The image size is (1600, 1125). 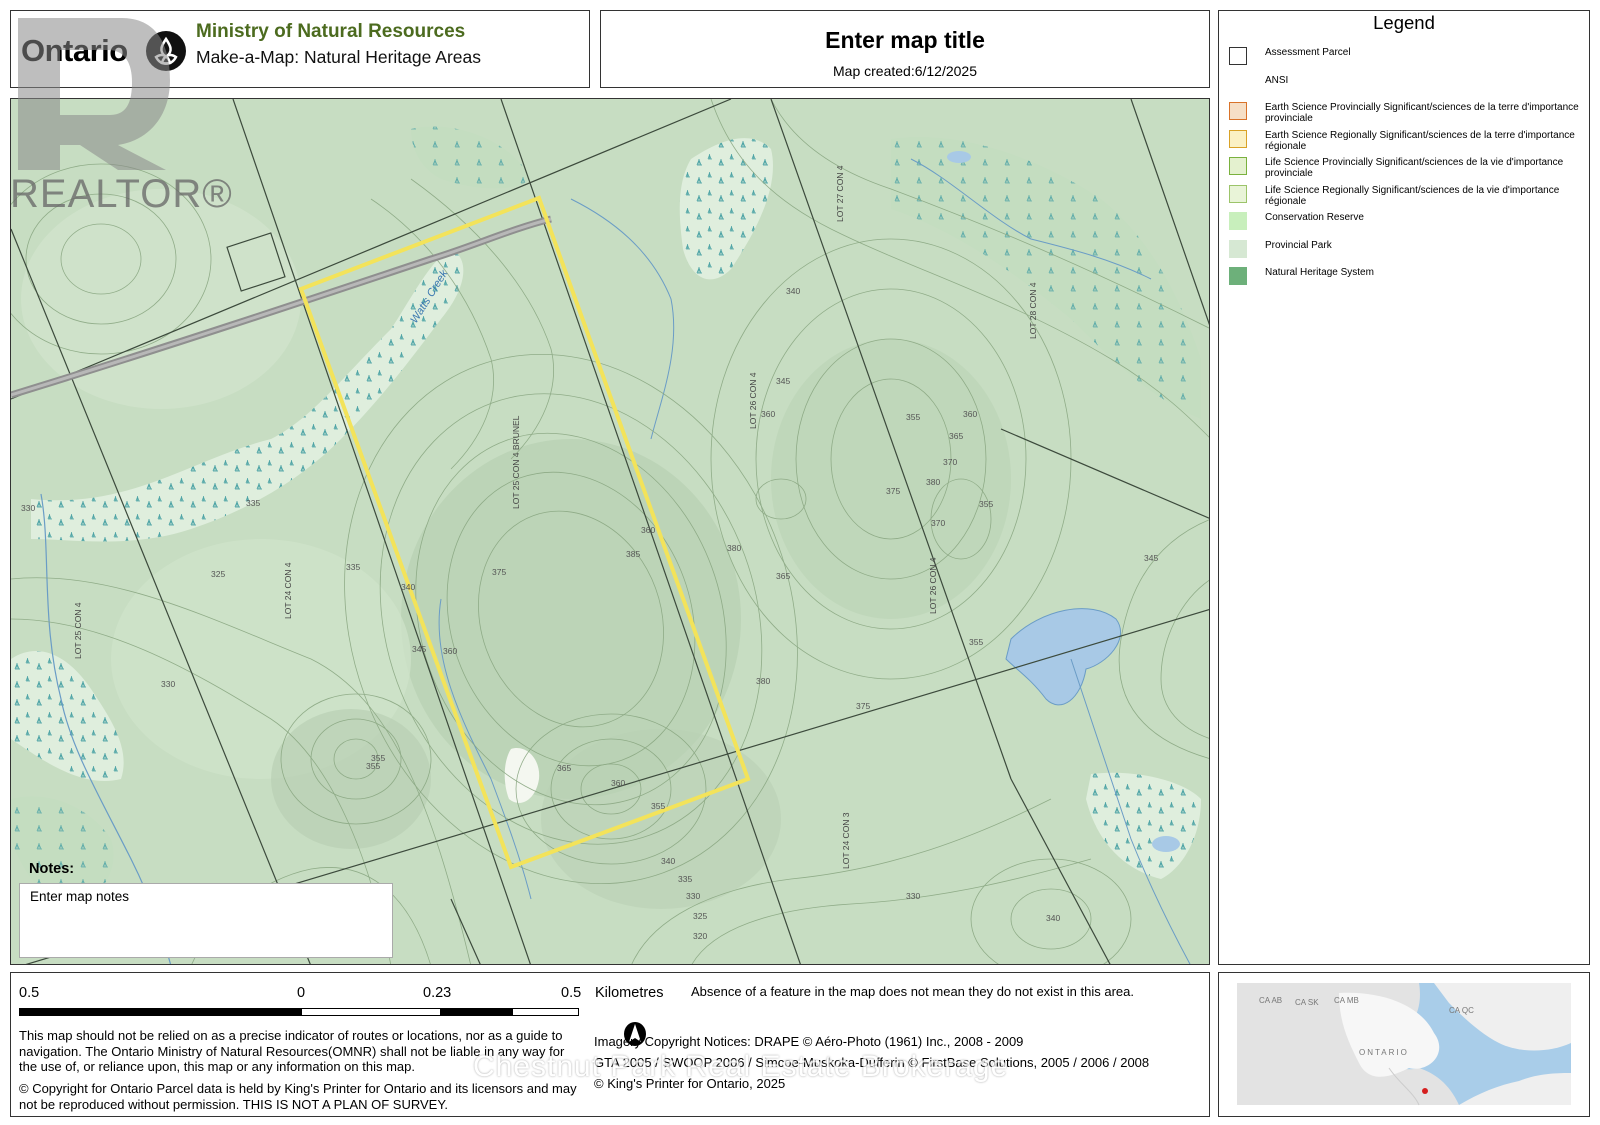 What do you see at coordinates (629, 993) in the screenshot?
I see `scale-unit: Kilometres` at bounding box center [629, 993].